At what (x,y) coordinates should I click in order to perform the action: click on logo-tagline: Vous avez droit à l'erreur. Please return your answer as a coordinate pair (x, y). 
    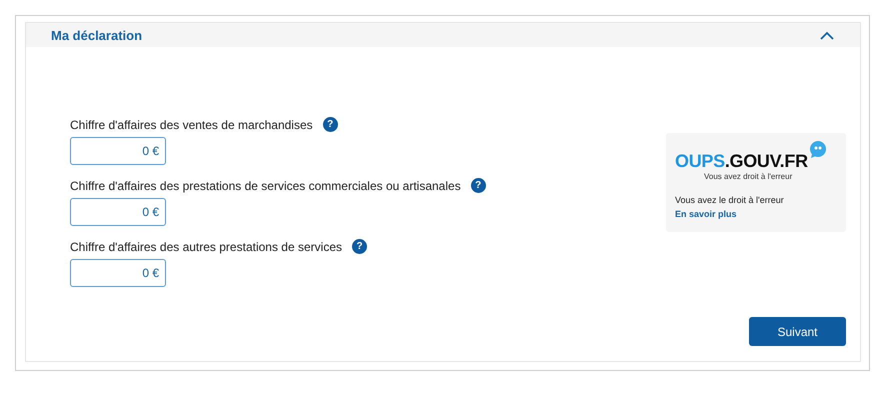
    Looking at the image, I should click on (749, 176).